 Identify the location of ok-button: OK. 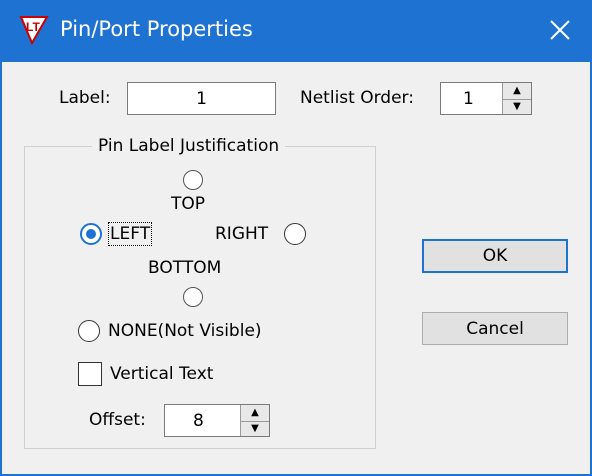
(495, 256).